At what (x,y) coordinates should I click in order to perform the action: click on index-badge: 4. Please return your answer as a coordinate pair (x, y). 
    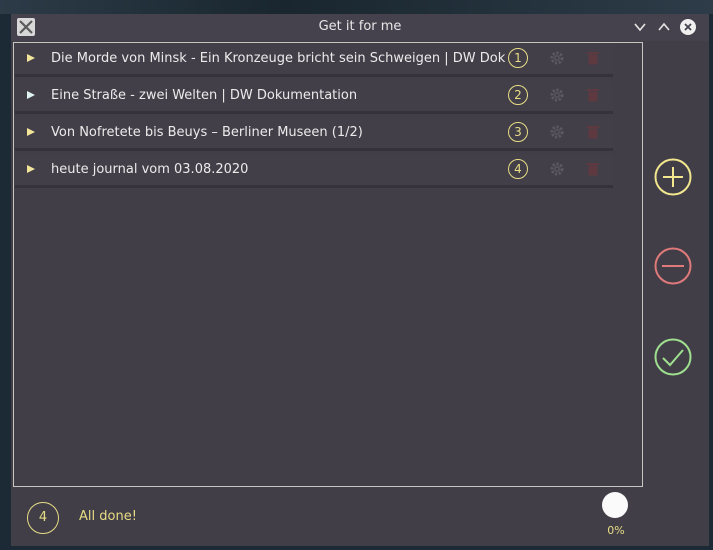
    Looking at the image, I should click on (518, 169).